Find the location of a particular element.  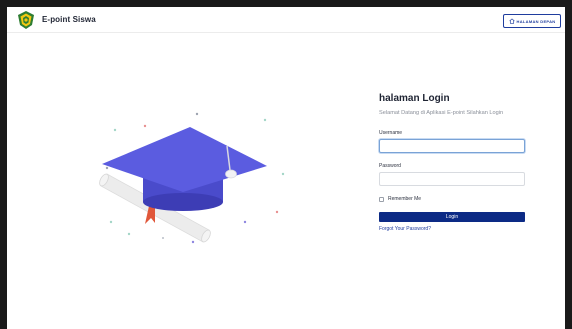

password-label: Password is located at coordinates (390, 166).